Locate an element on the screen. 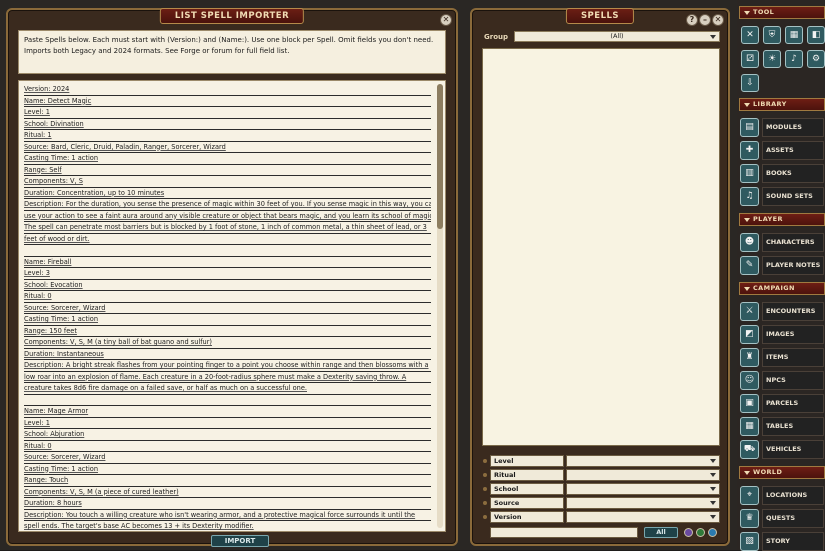 Image resolution: width=825 pixels, height=551 pixels. scrollbar is located at coordinates (440, 306).